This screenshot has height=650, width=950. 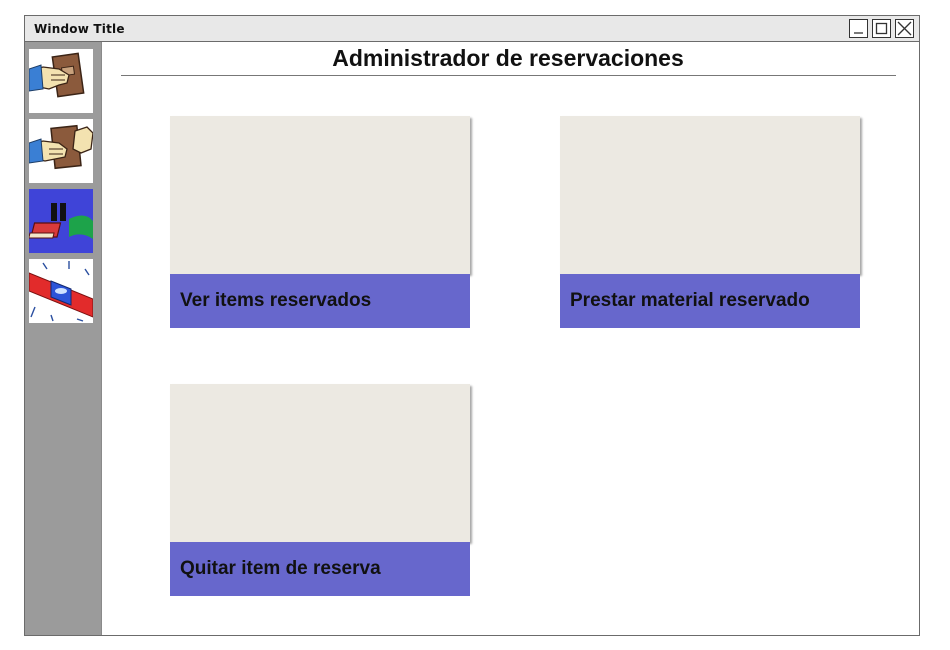 I want to click on maximize-icon, so click(x=881, y=28).